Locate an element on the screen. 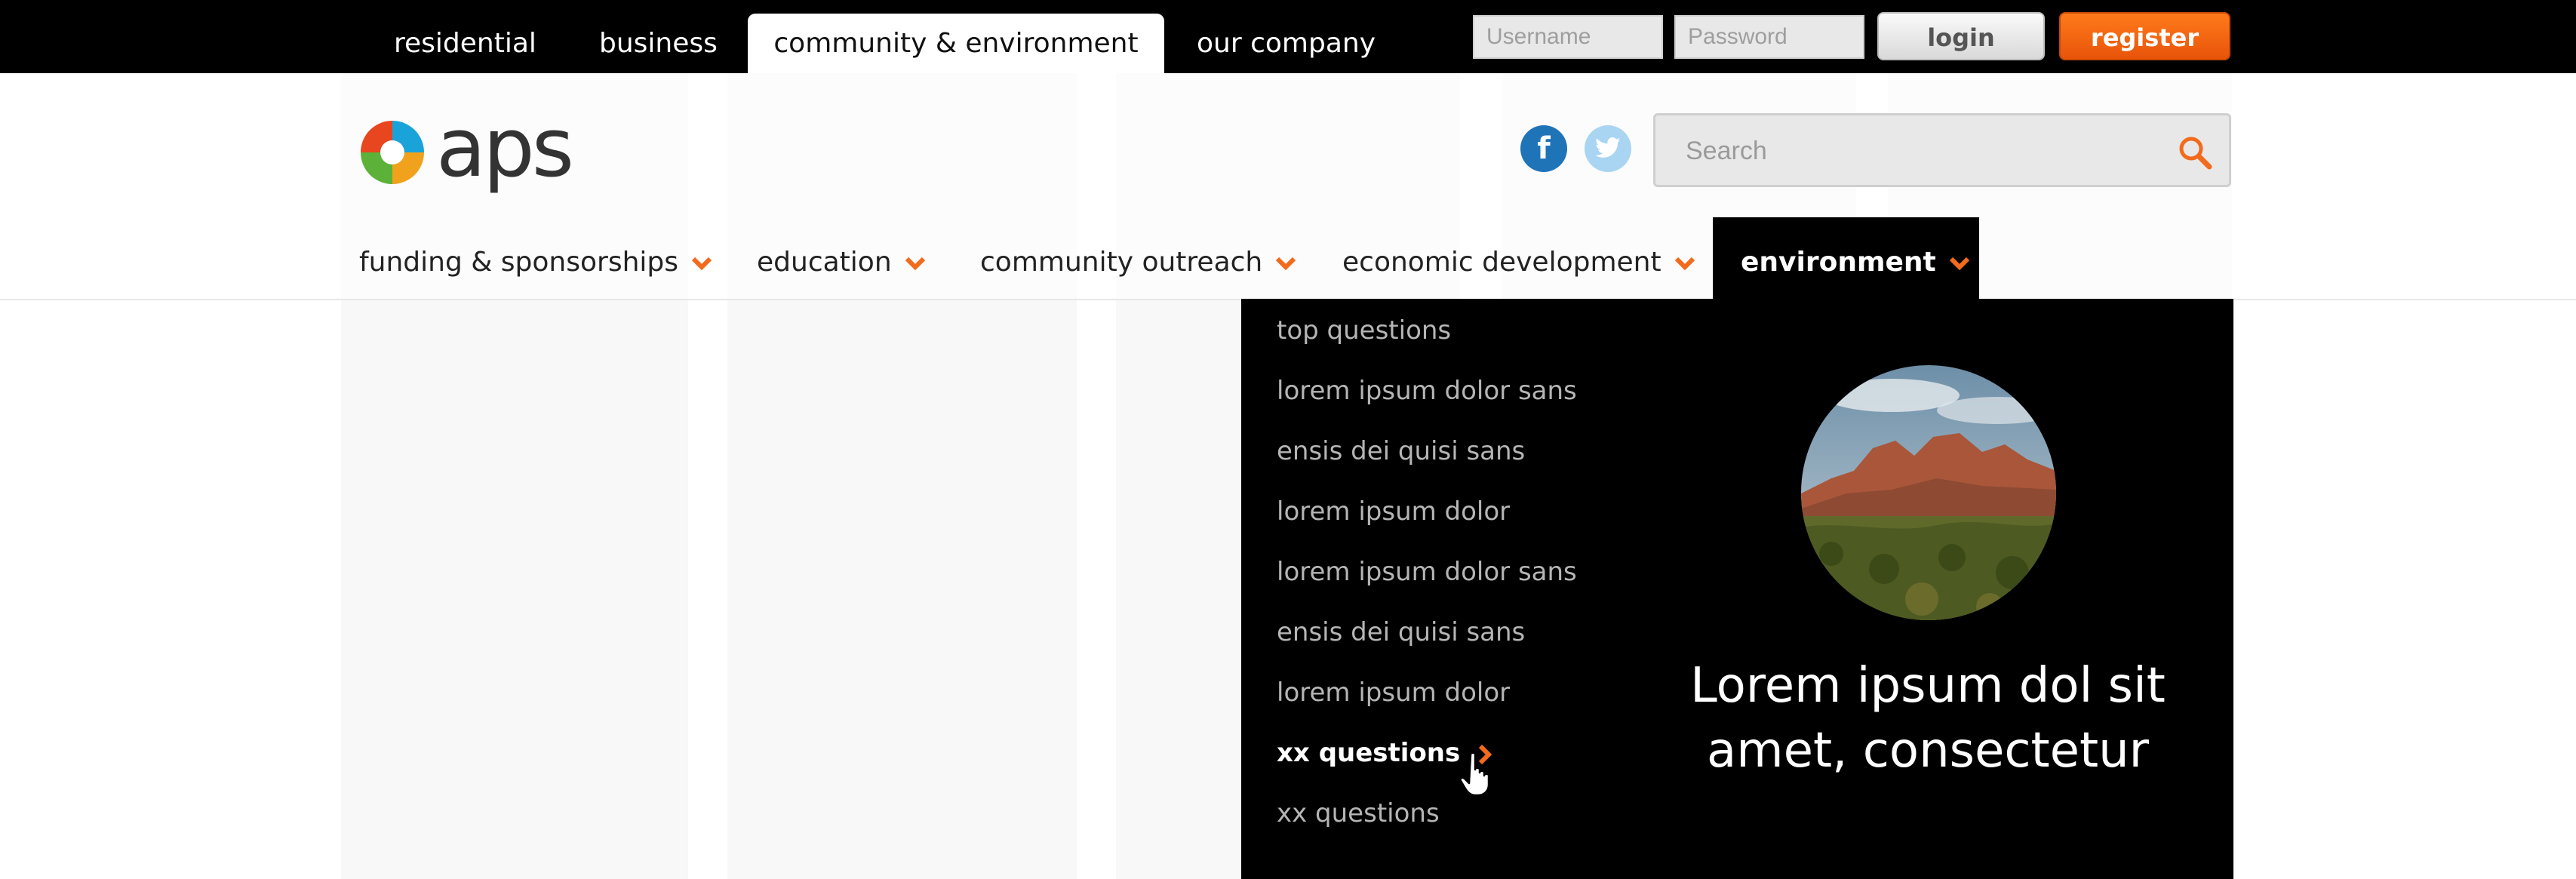 This screenshot has width=2576, height=879. register-button: register is located at coordinates (2144, 36).